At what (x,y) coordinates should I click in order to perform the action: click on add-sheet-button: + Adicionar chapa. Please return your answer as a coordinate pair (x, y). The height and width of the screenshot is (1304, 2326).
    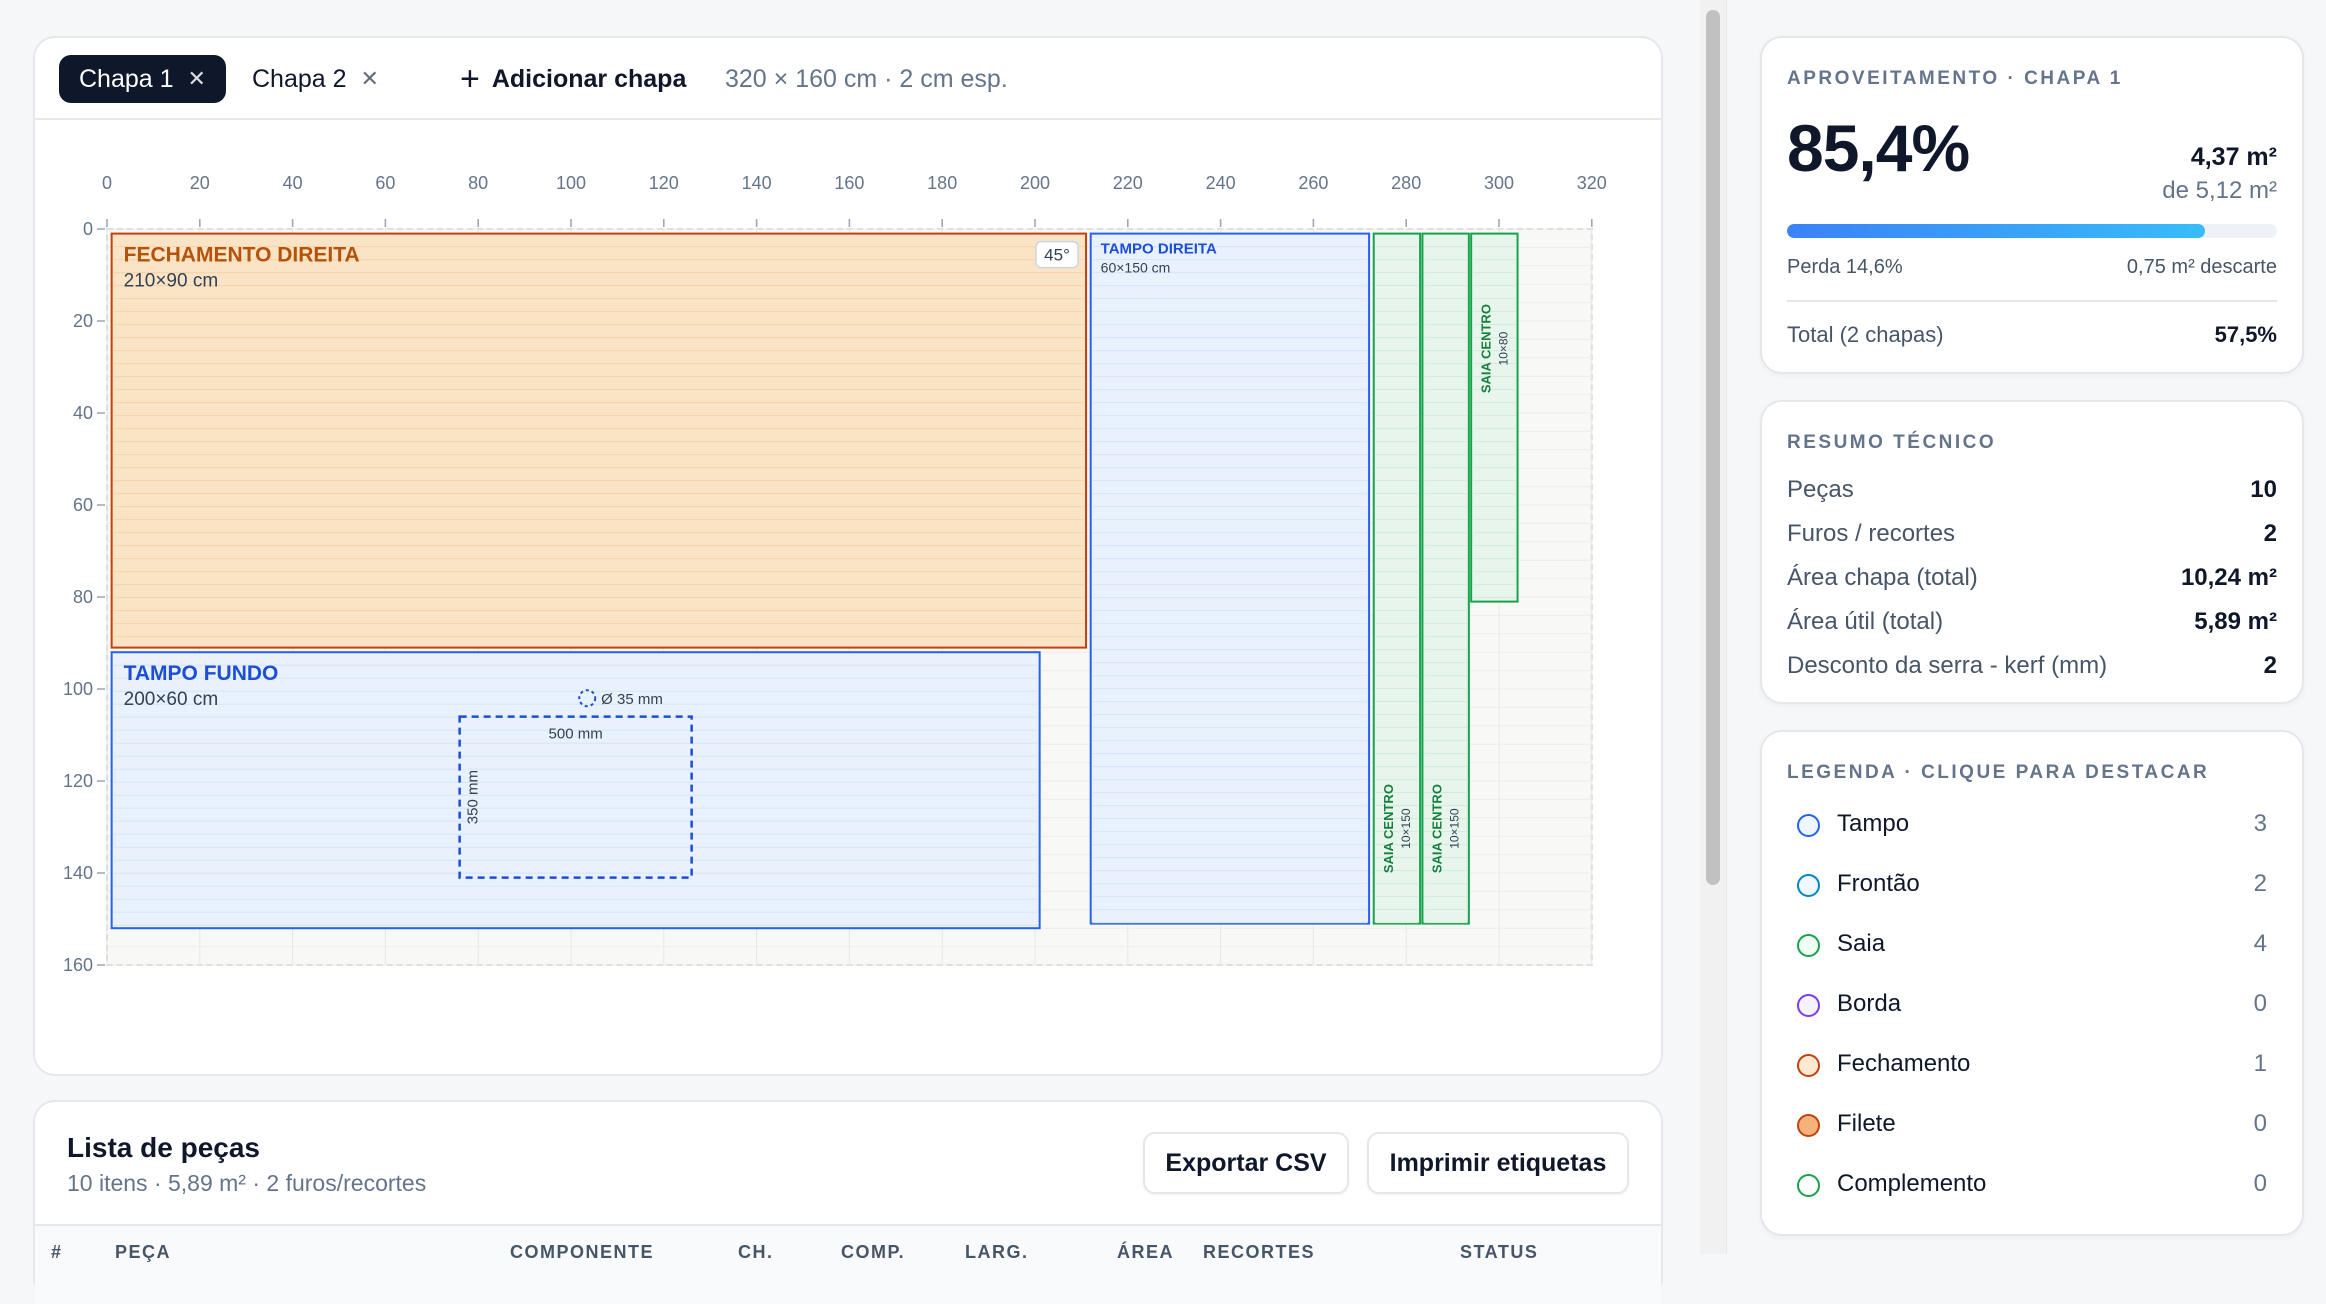
    Looking at the image, I should click on (573, 79).